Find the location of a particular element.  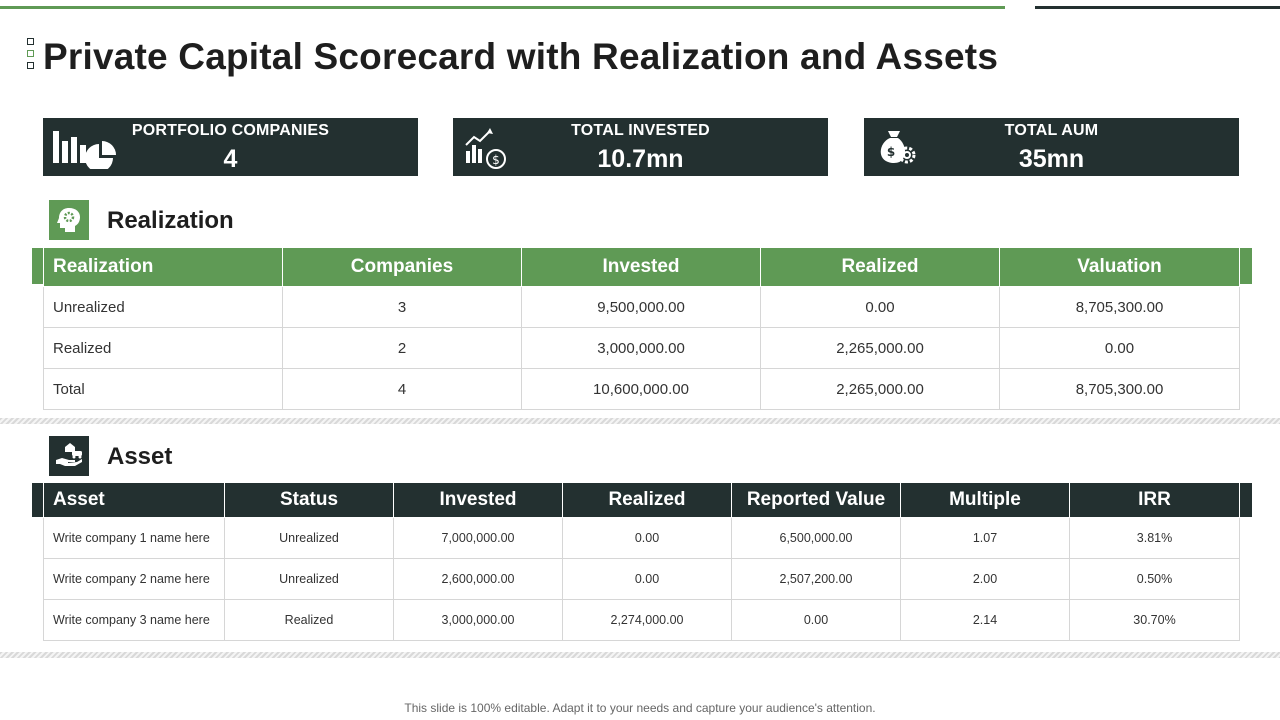

table-cell: Write company 1 name here is located at coordinates (134, 538).